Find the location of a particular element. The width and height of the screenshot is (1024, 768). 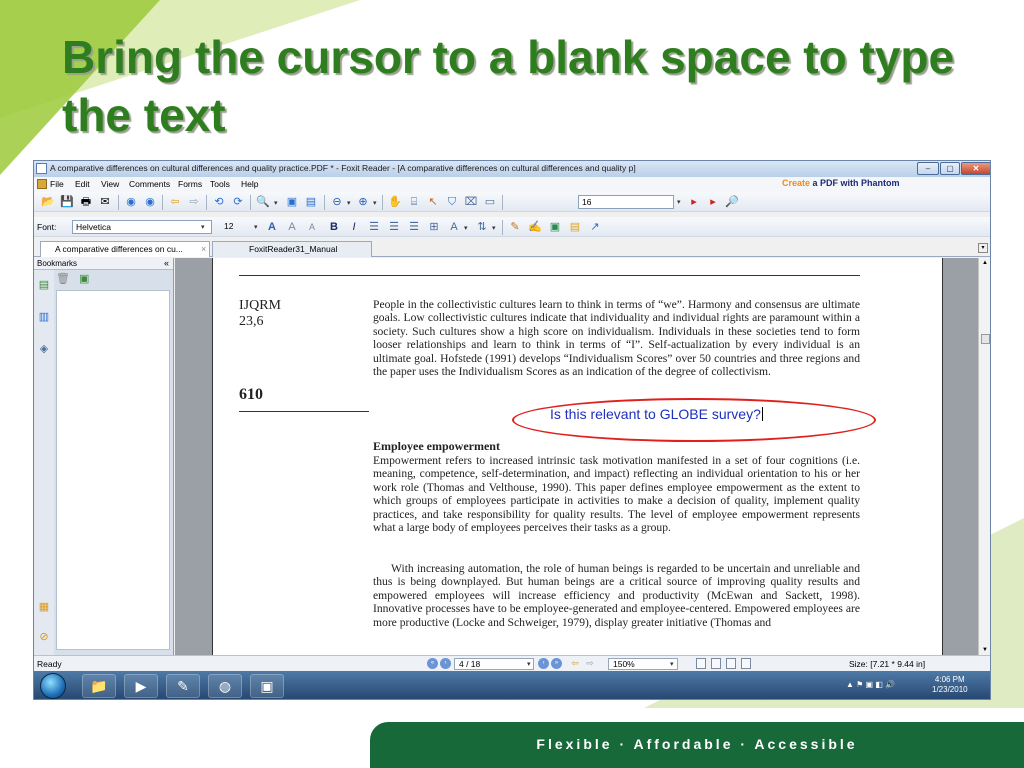

maximize-button: ▢ is located at coordinates (950, 168).